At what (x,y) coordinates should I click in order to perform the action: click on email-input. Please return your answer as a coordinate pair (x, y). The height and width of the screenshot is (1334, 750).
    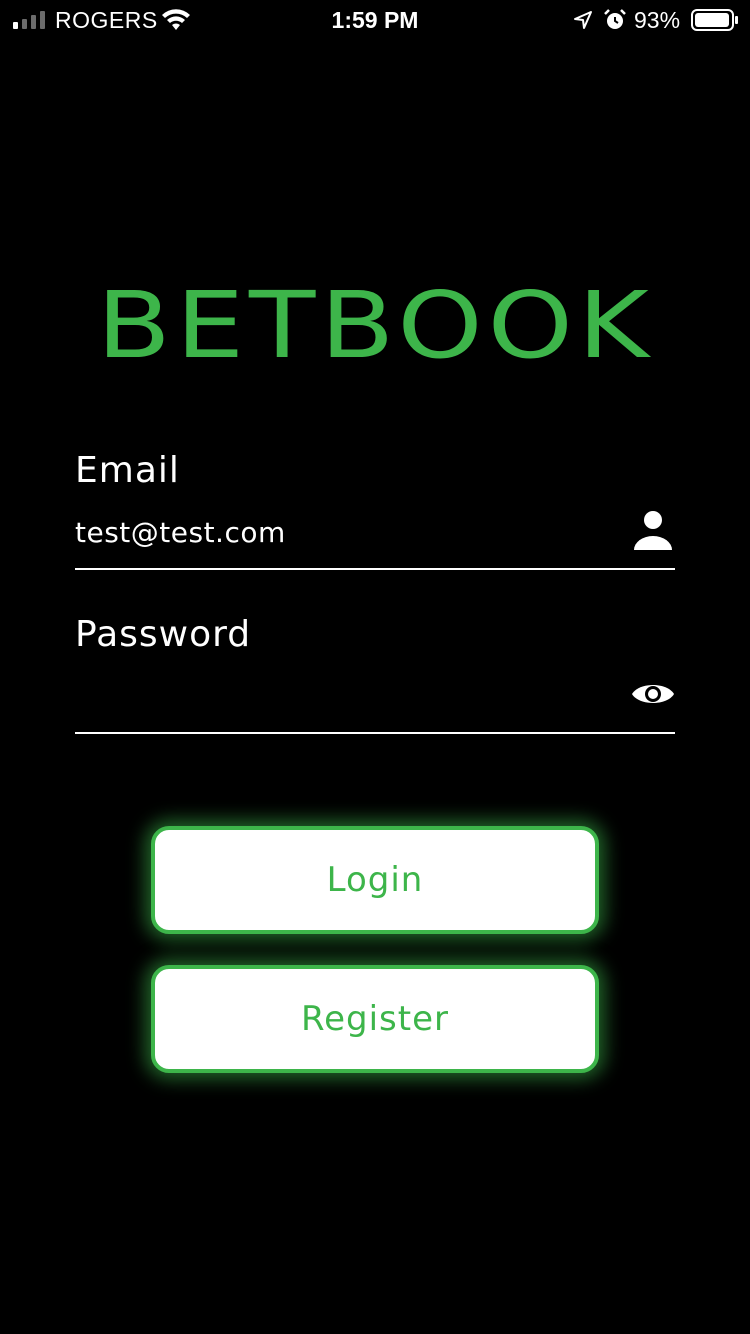
    Looking at the image, I should click on (345, 532).